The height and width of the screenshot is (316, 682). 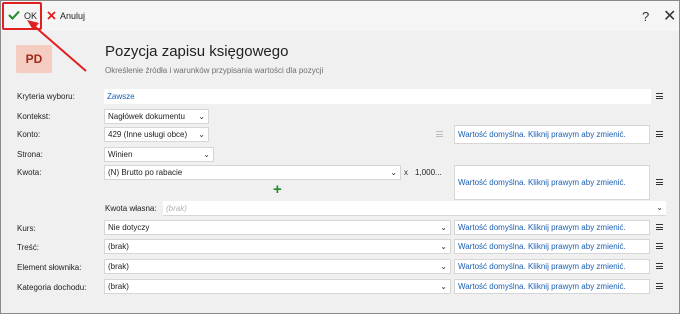 What do you see at coordinates (377, 96) in the screenshot?
I see `criteria-field: Zawsze` at bounding box center [377, 96].